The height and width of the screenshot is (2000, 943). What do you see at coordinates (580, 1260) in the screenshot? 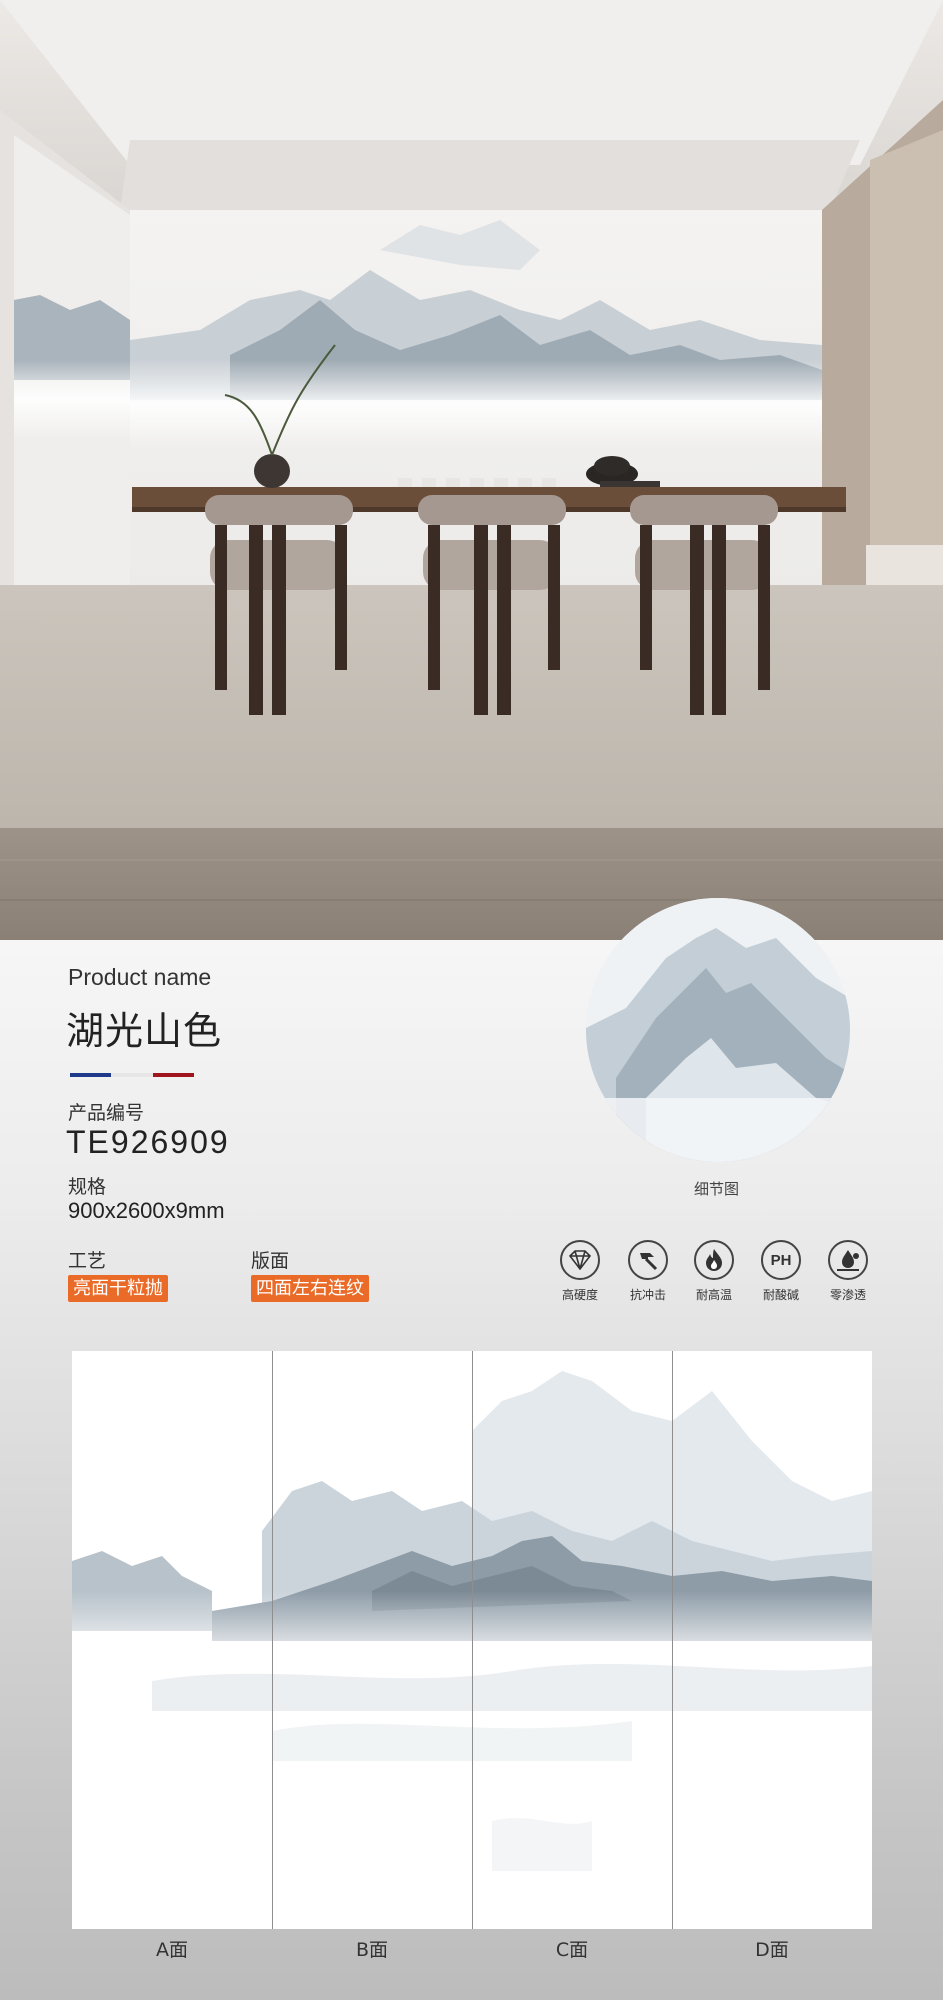
I see `diamond-icon` at bounding box center [580, 1260].